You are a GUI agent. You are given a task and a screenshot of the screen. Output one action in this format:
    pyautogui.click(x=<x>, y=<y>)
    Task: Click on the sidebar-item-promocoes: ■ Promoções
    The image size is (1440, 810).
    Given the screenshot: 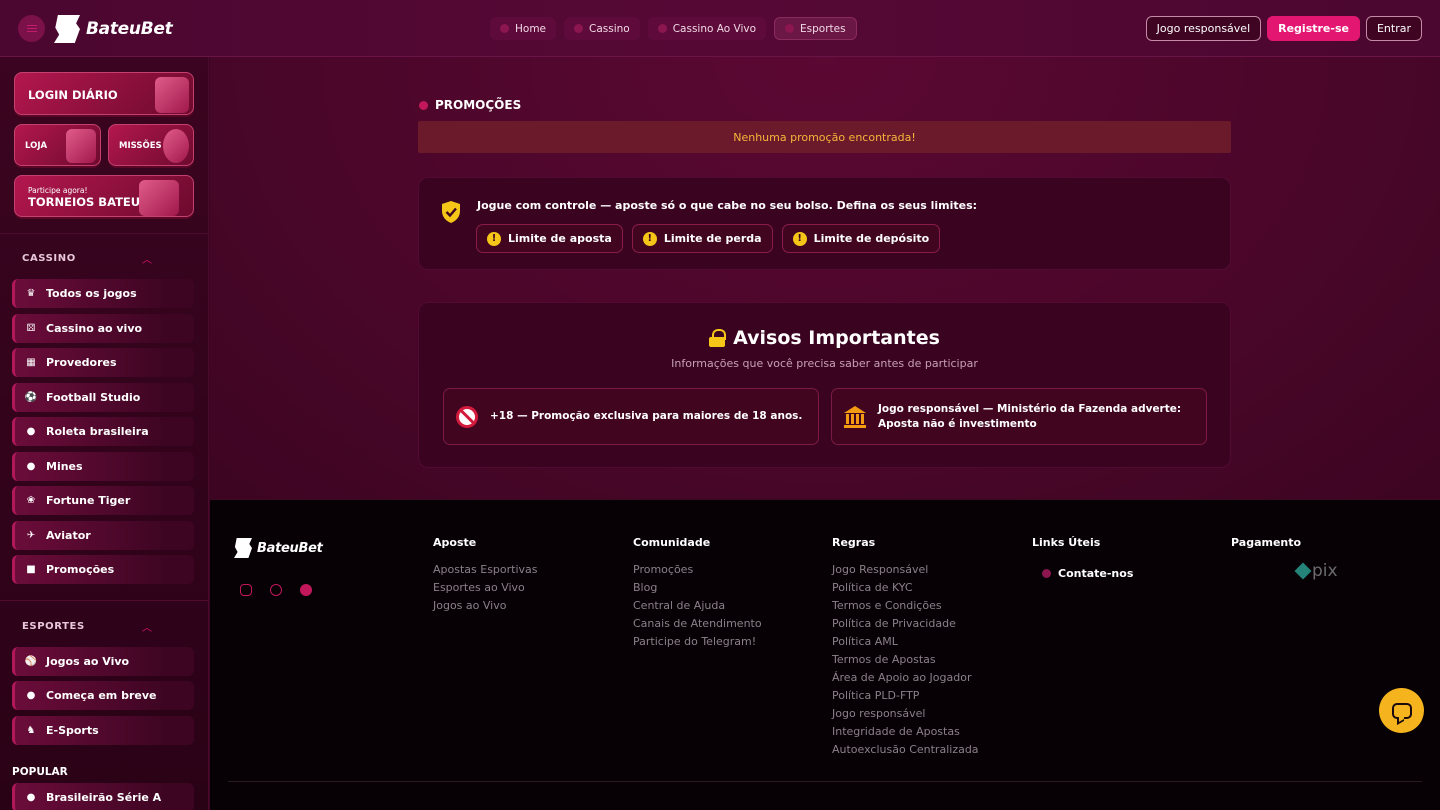 What is the action you would take?
    pyautogui.click(x=103, y=569)
    